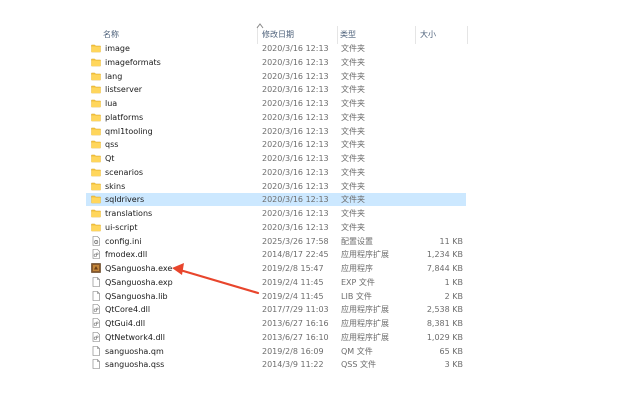  I want to click on file-row: QSanguosha.exp 2019/2/4 11:45 EXP 文件 1 KB, so click(276, 282).